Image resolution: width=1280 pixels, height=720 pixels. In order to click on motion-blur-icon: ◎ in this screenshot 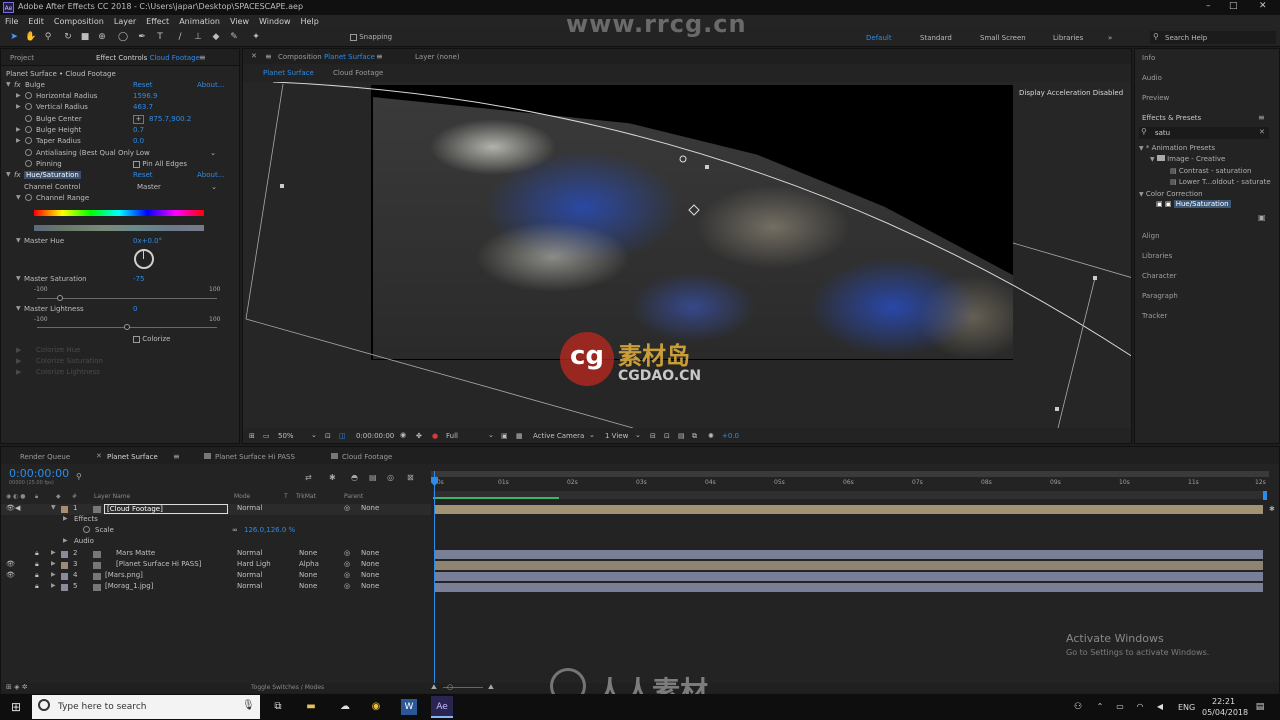, I will do `click(390, 477)`.